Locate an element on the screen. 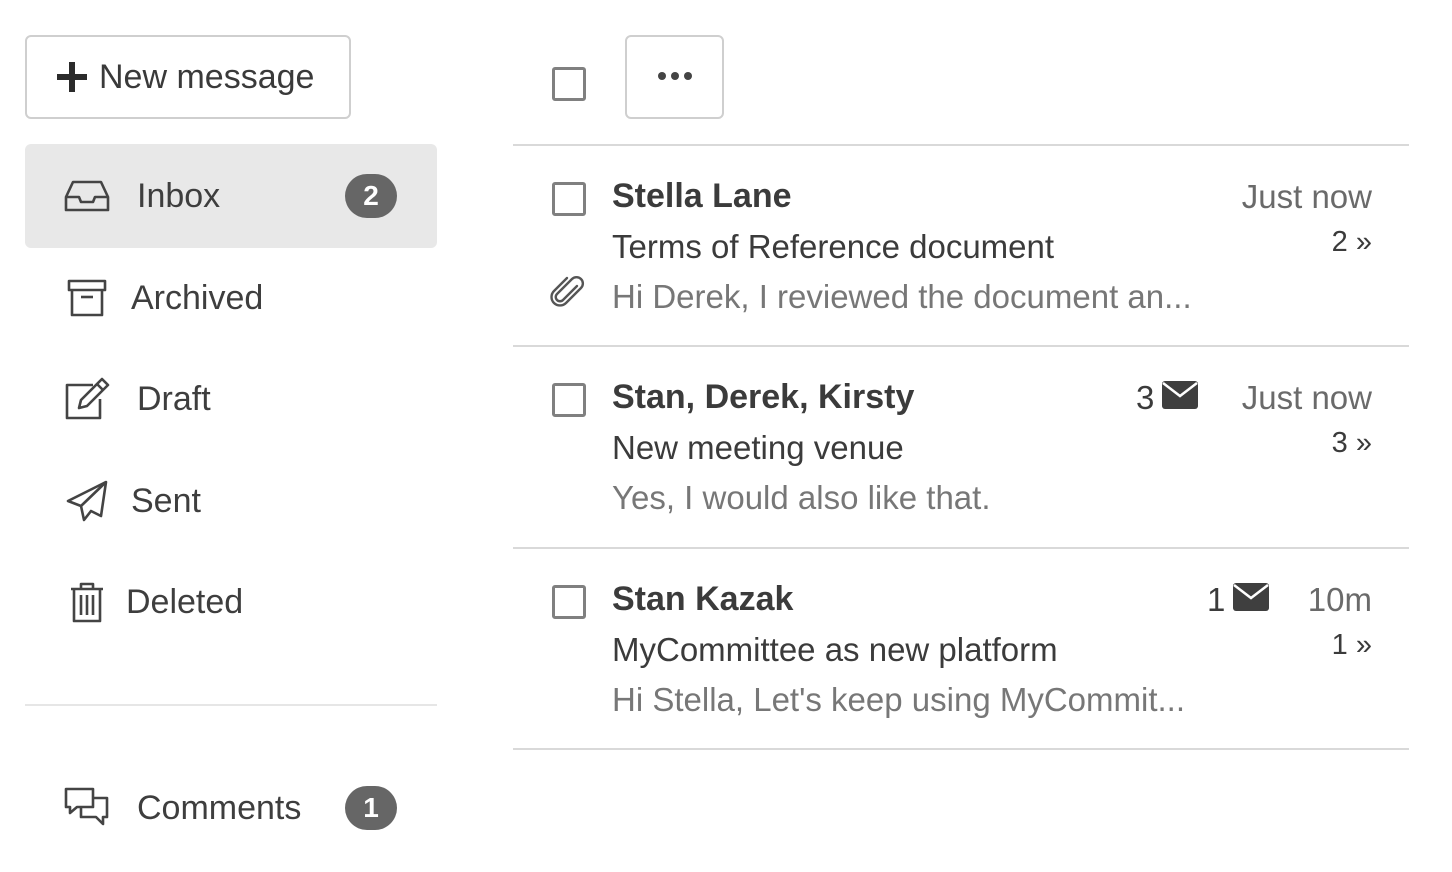 Image resolution: width=1452 pixels, height=872 pixels. comments-badge: 1 is located at coordinates (371, 808).